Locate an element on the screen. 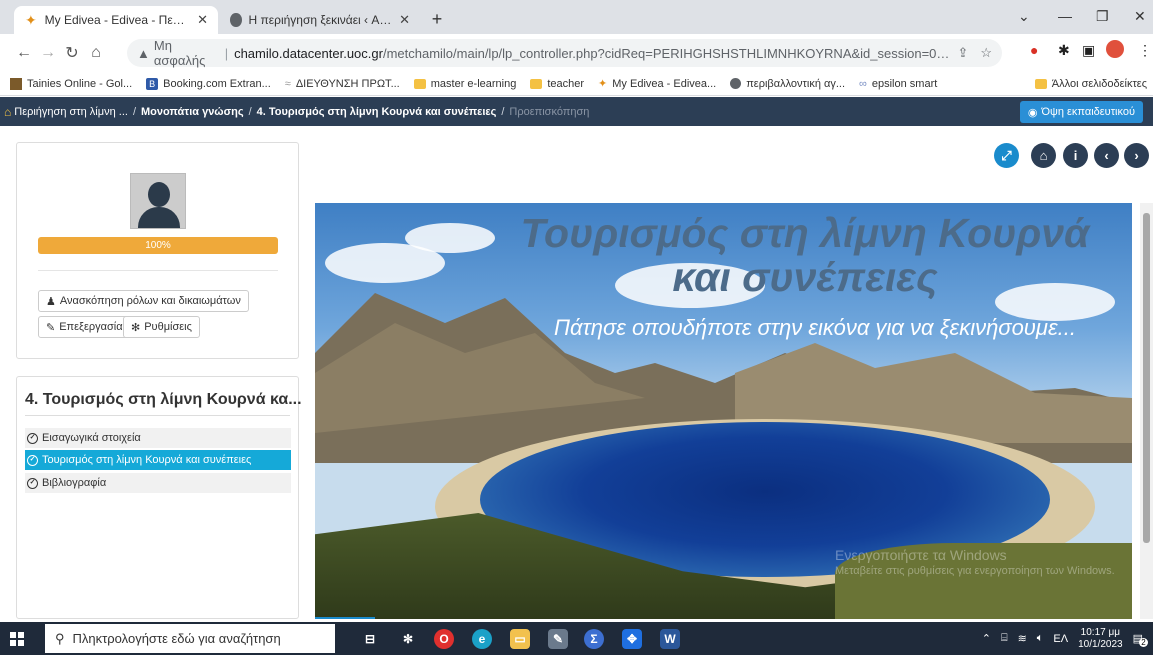 This screenshot has height=655, width=1153. progress-bar: 100% is located at coordinates (158, 245).